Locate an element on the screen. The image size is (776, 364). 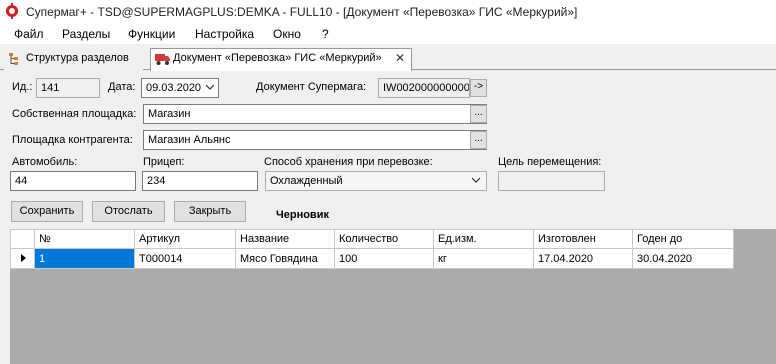
supermag-doc-field: IW0020000000001 is located at coordinates (424, 88).